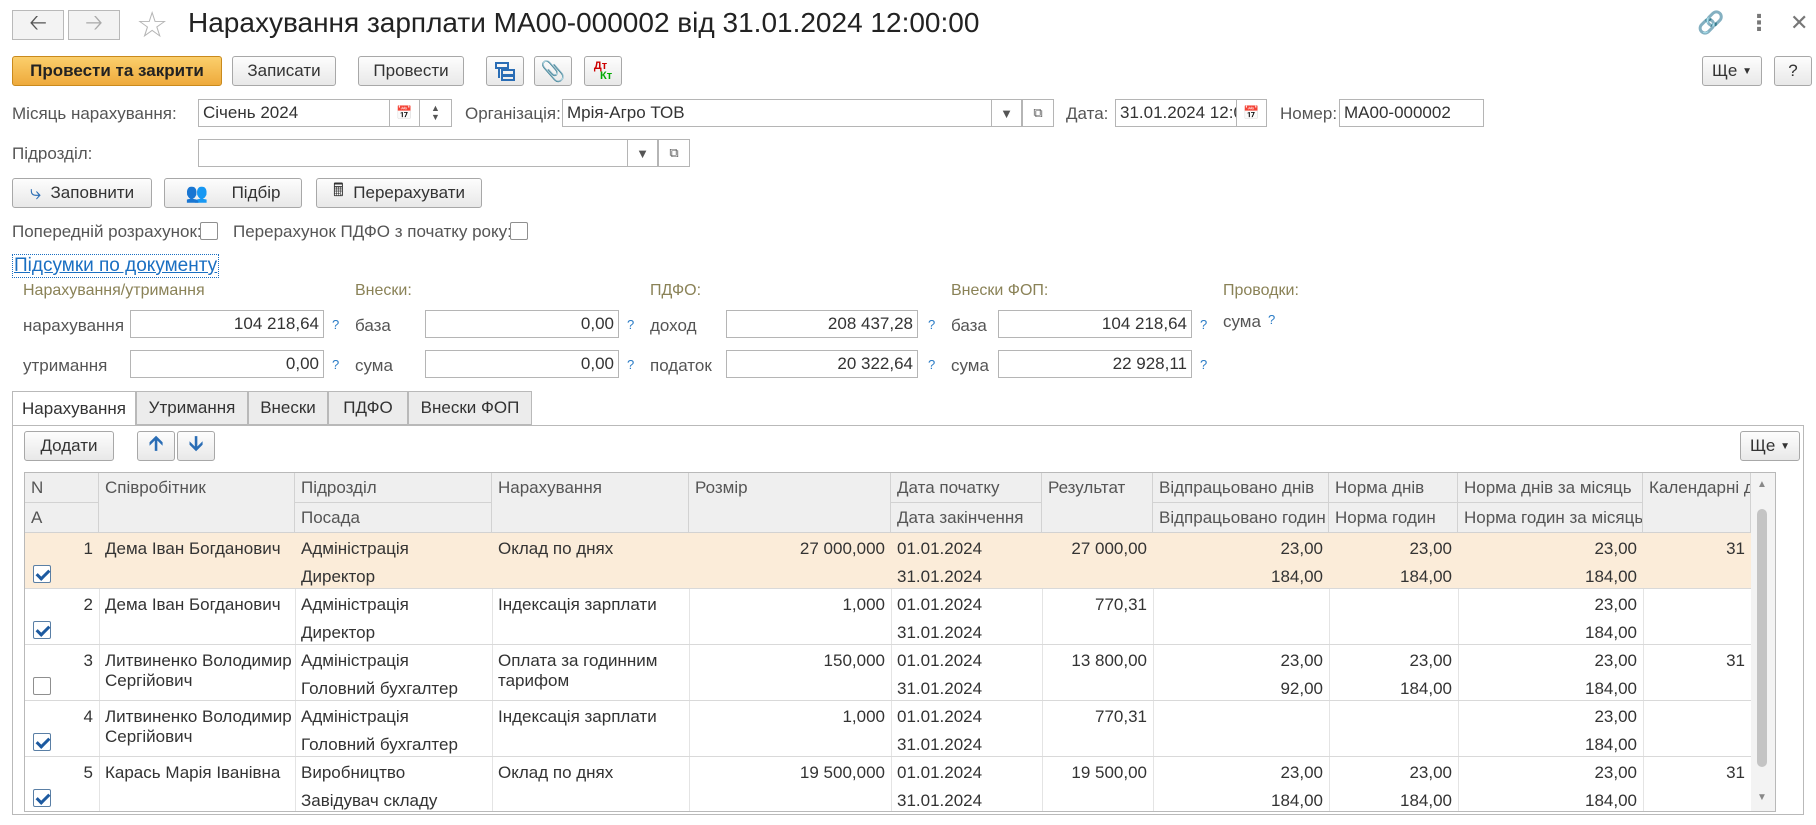 This screenshot has height=825, width=1816. I want to click on norm-days, so click(1393, 595).